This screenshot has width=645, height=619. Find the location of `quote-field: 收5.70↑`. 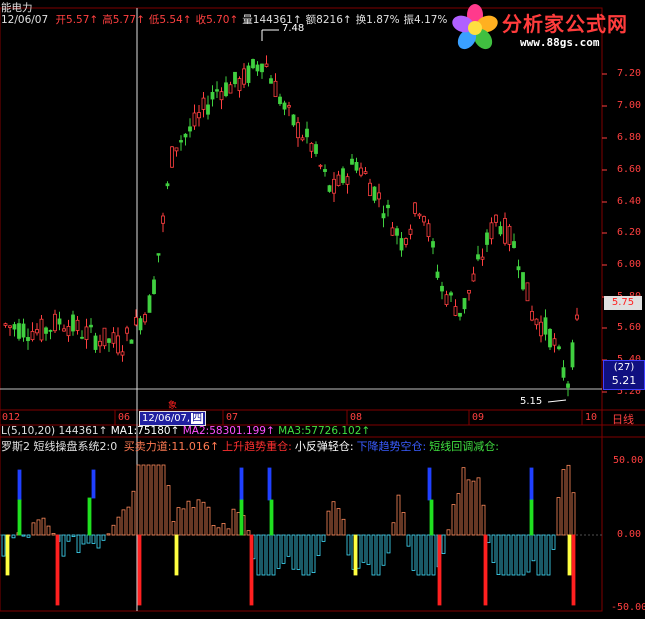

quote-field: 收5.70↑ is located at coordinates (217, 20).